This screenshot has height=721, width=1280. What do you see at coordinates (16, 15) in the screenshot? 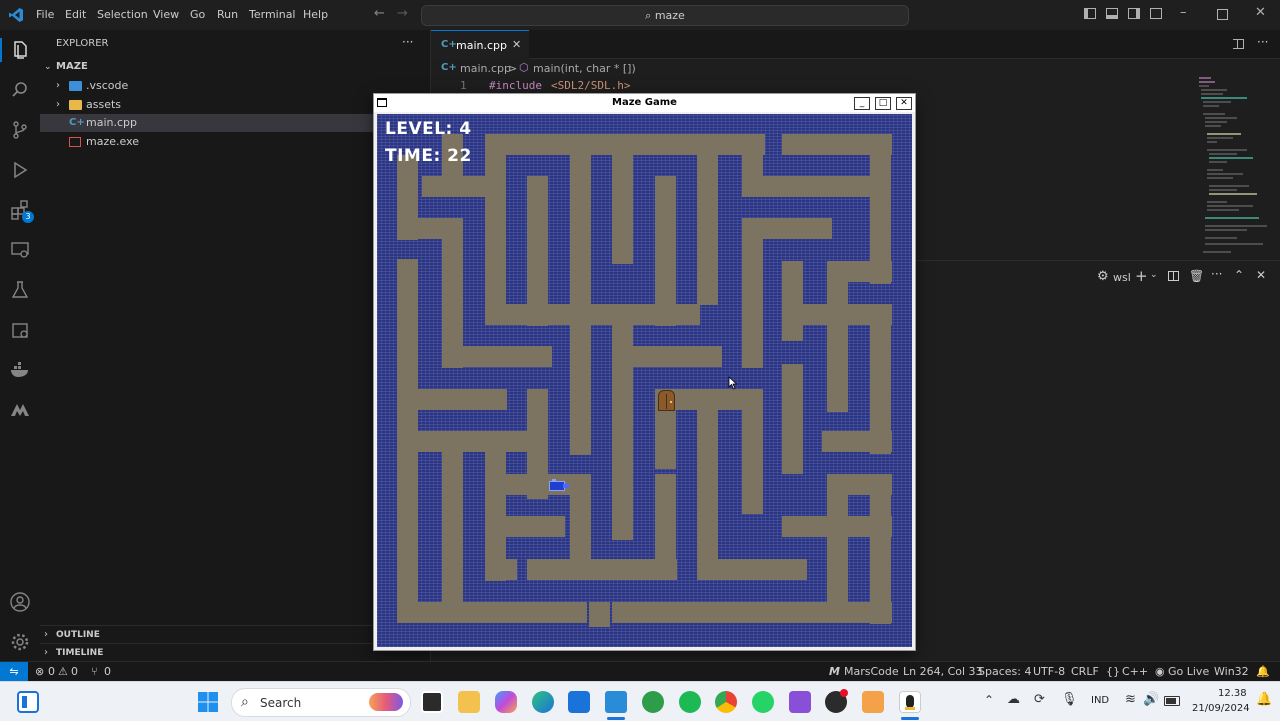
I see `vscode-logo-icon` at bounding box center [16, 15].